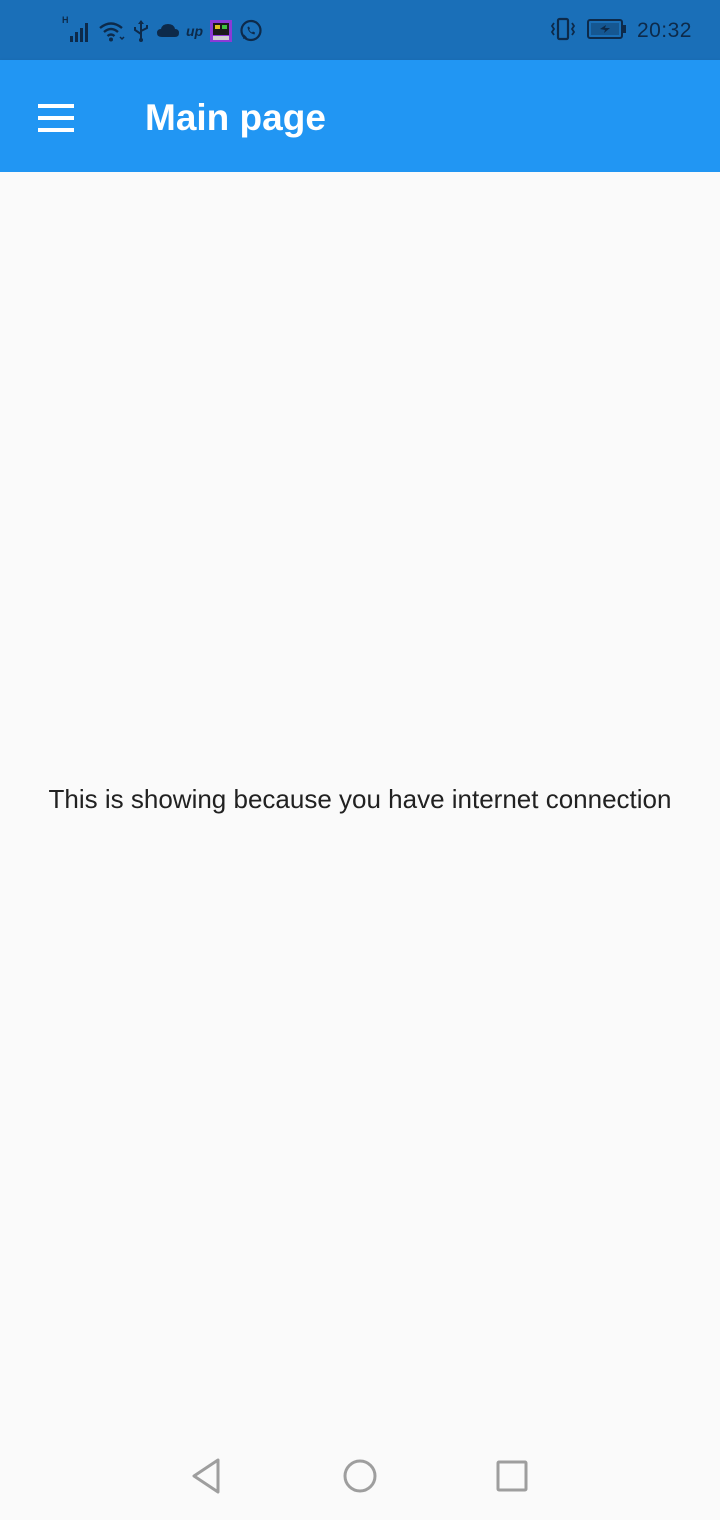 This screenshot has width=720, height=1520. I want to click on battery-icon, so click(606, 31).